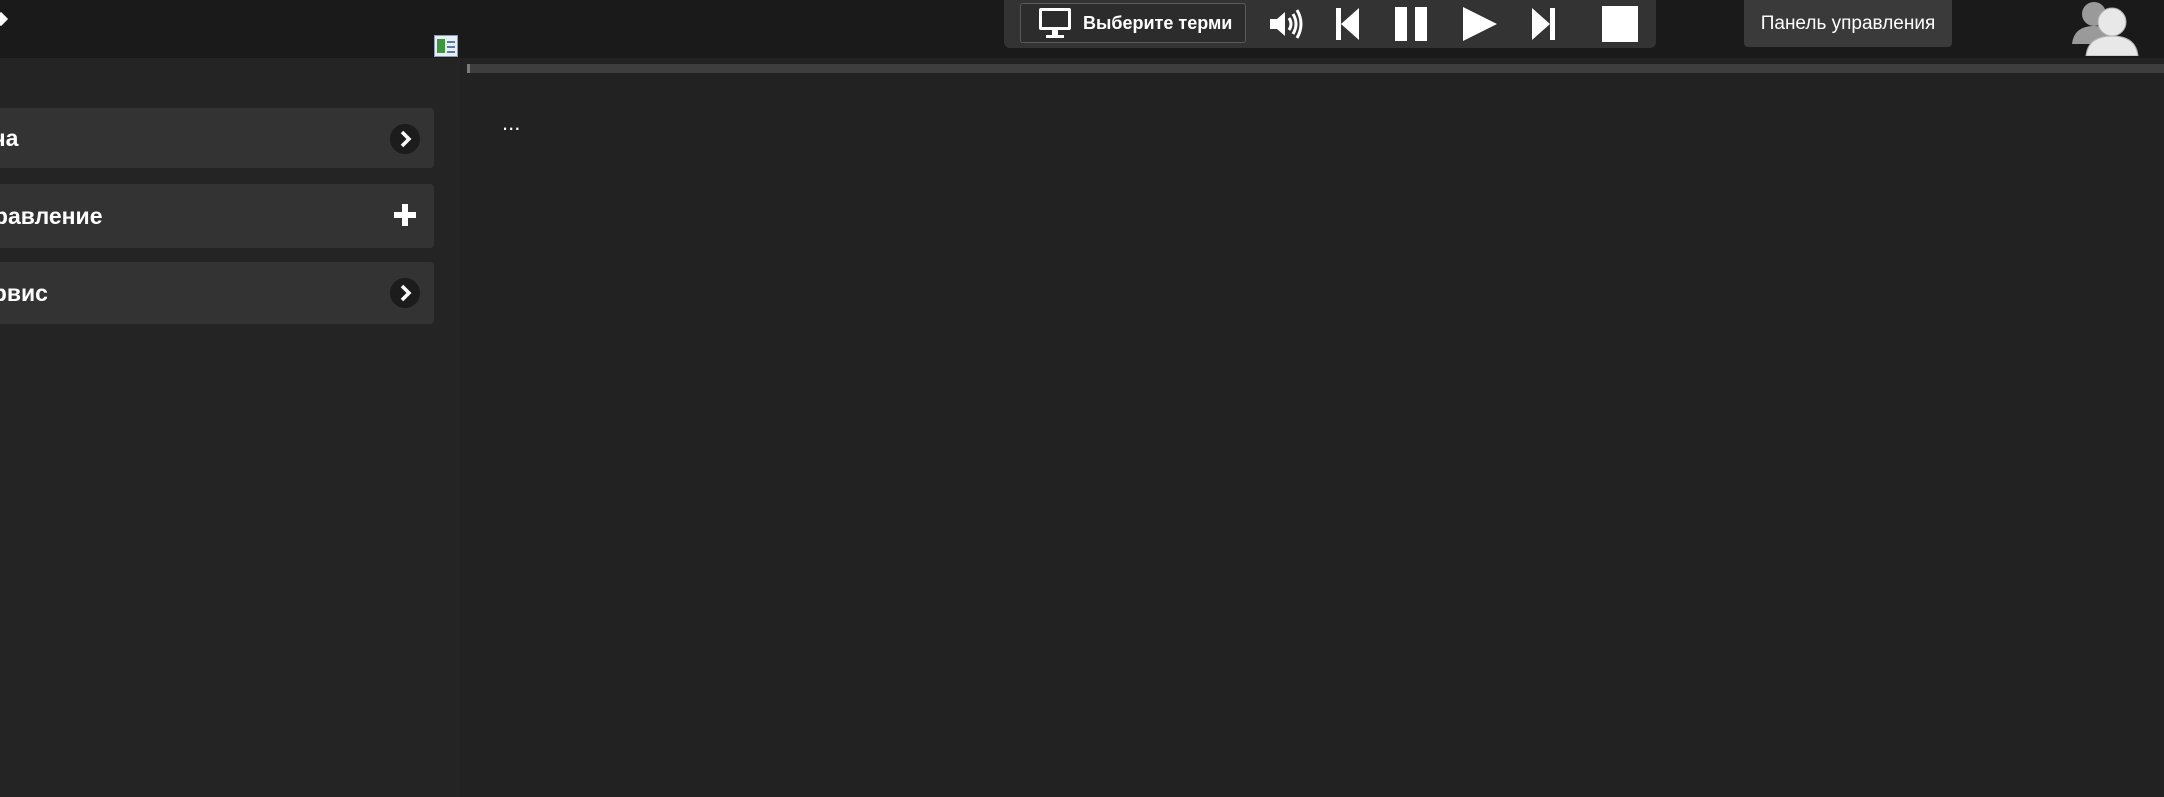 The image size is (2164, 797). What do you see at coordinates (1412, 24) in the screenshot?
I see `pause-icon` at bounding box center [1412, 24].